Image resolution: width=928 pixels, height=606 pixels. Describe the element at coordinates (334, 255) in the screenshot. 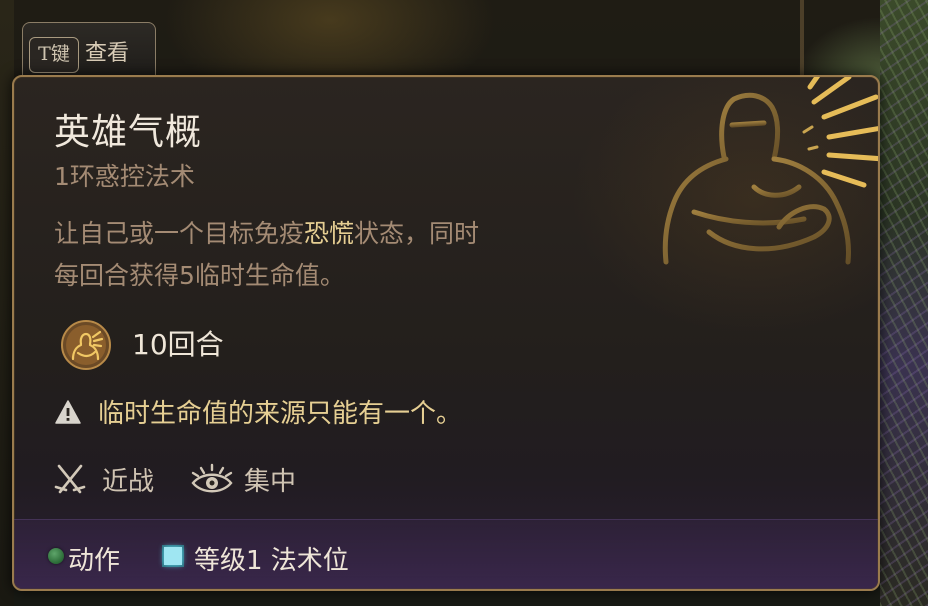

I see `spell-description: 让自己或一个目标免疫恐慌状态，同时 每回合获得5临时生命值。` at that location.